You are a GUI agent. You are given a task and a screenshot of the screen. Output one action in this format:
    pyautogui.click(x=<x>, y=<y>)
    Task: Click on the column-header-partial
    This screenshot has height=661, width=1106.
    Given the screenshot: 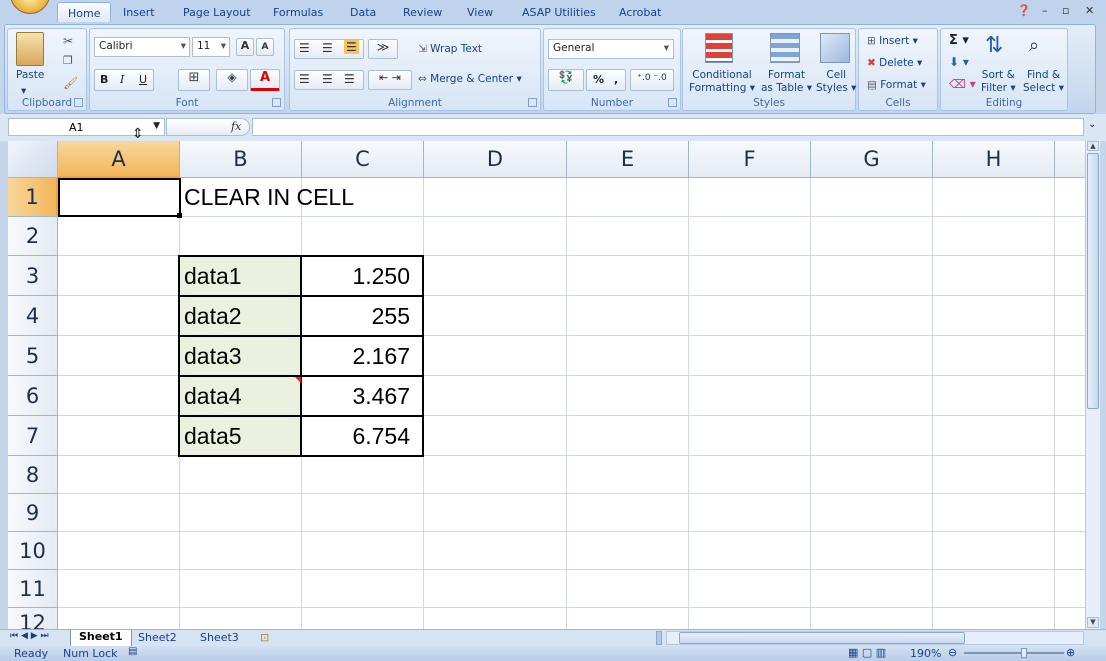 What is the action you would take?
    pyautogui.click(x=1070, y=159)
    